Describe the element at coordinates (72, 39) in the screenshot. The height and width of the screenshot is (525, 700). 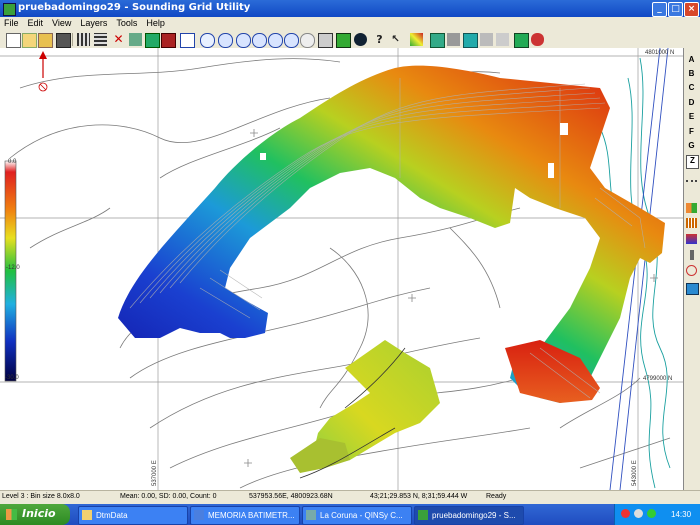
I see `separator` at that location.